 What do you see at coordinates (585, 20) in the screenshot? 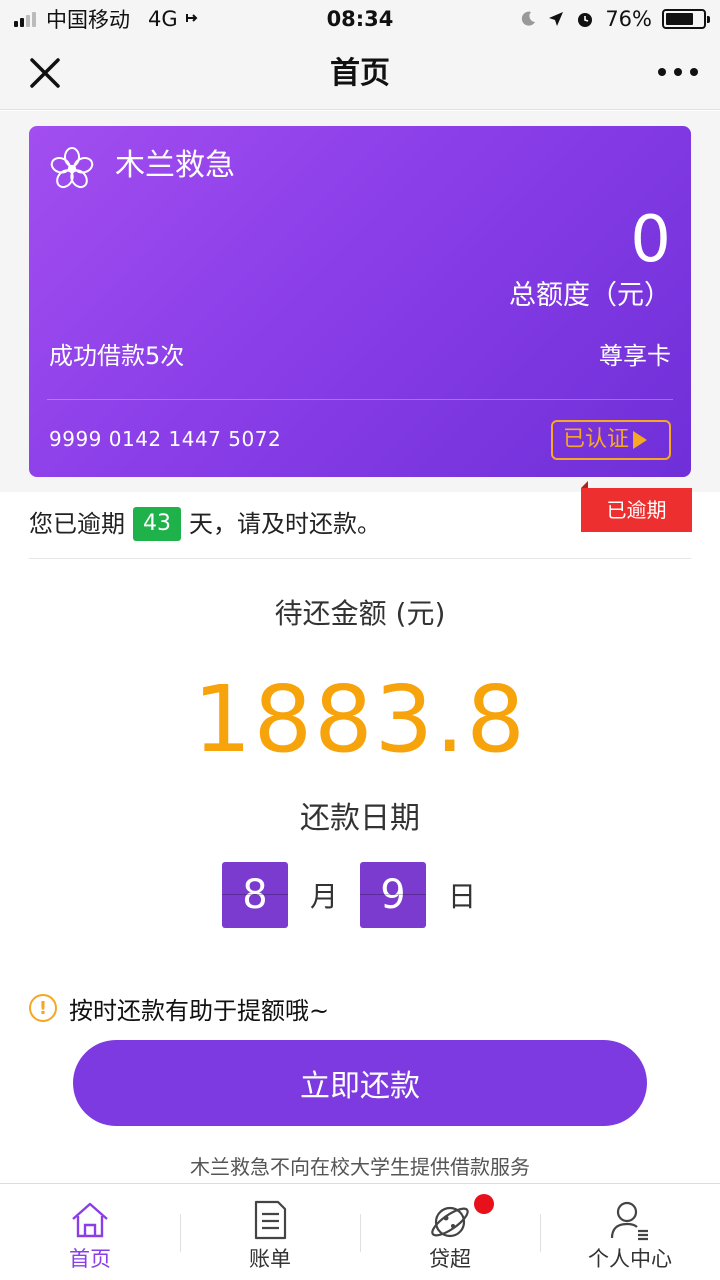
I see `alarm-icon` at bounding box center [585, 20].